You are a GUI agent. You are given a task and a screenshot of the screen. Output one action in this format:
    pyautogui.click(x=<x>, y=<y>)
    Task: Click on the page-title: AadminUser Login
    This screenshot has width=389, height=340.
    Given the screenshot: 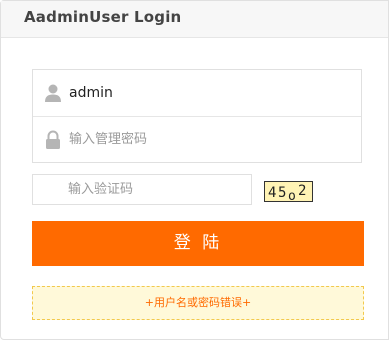 What is the action you would take?
    pyautogui.click(x=103, y=17)
    